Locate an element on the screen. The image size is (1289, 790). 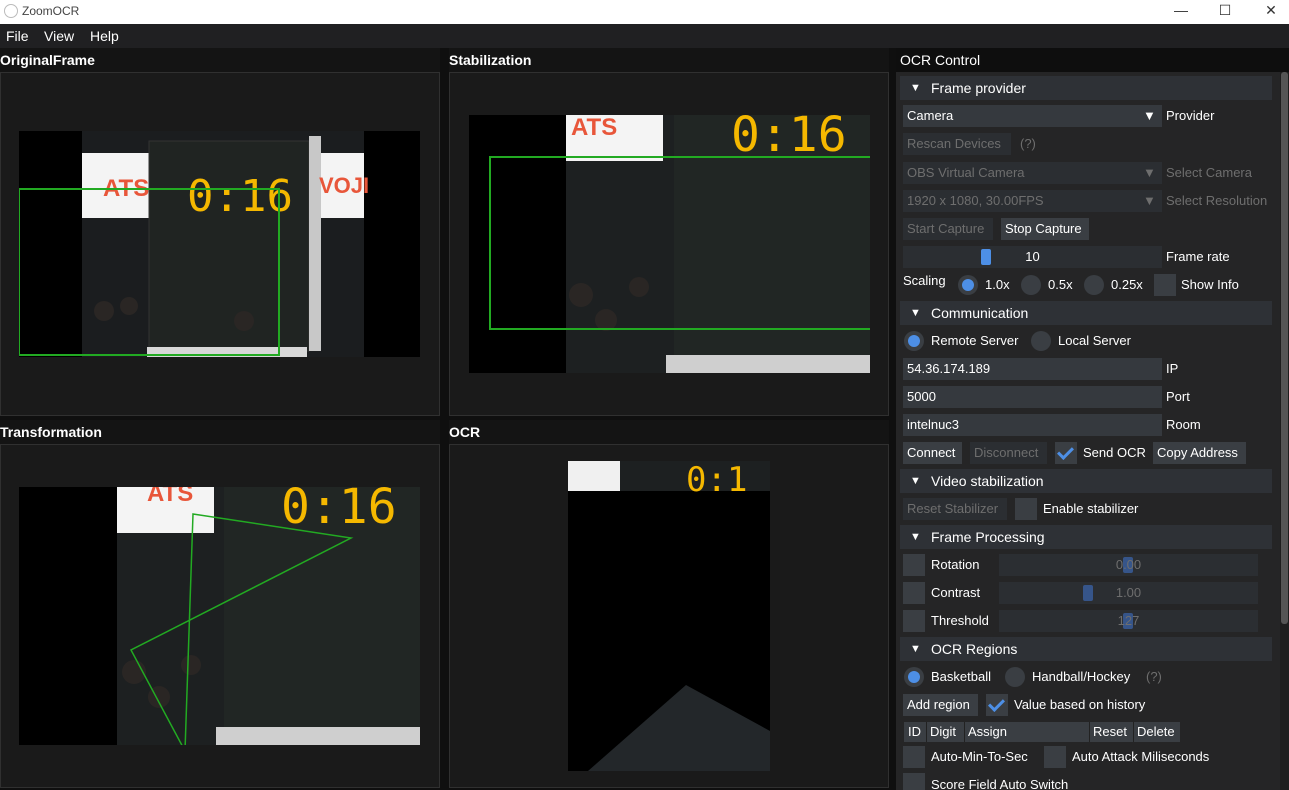
section-frame-processing: ▼ Frame Processing is located at coordinates (1086, 537).